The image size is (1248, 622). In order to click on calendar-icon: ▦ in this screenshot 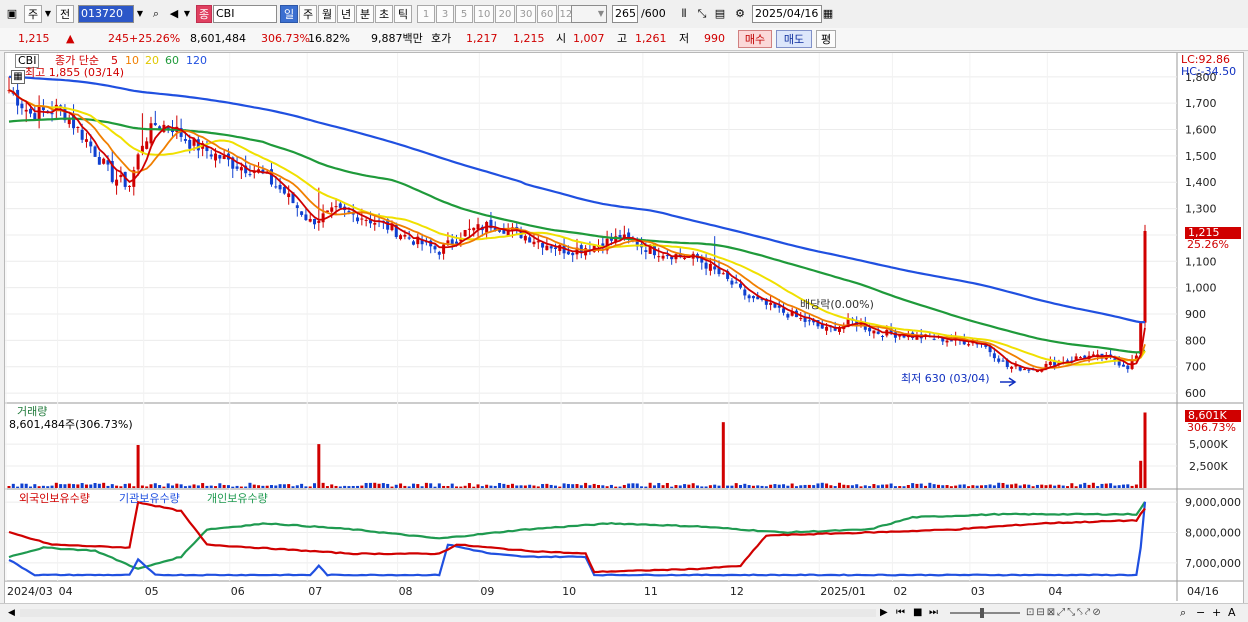, I will do `click(828, 14)`.